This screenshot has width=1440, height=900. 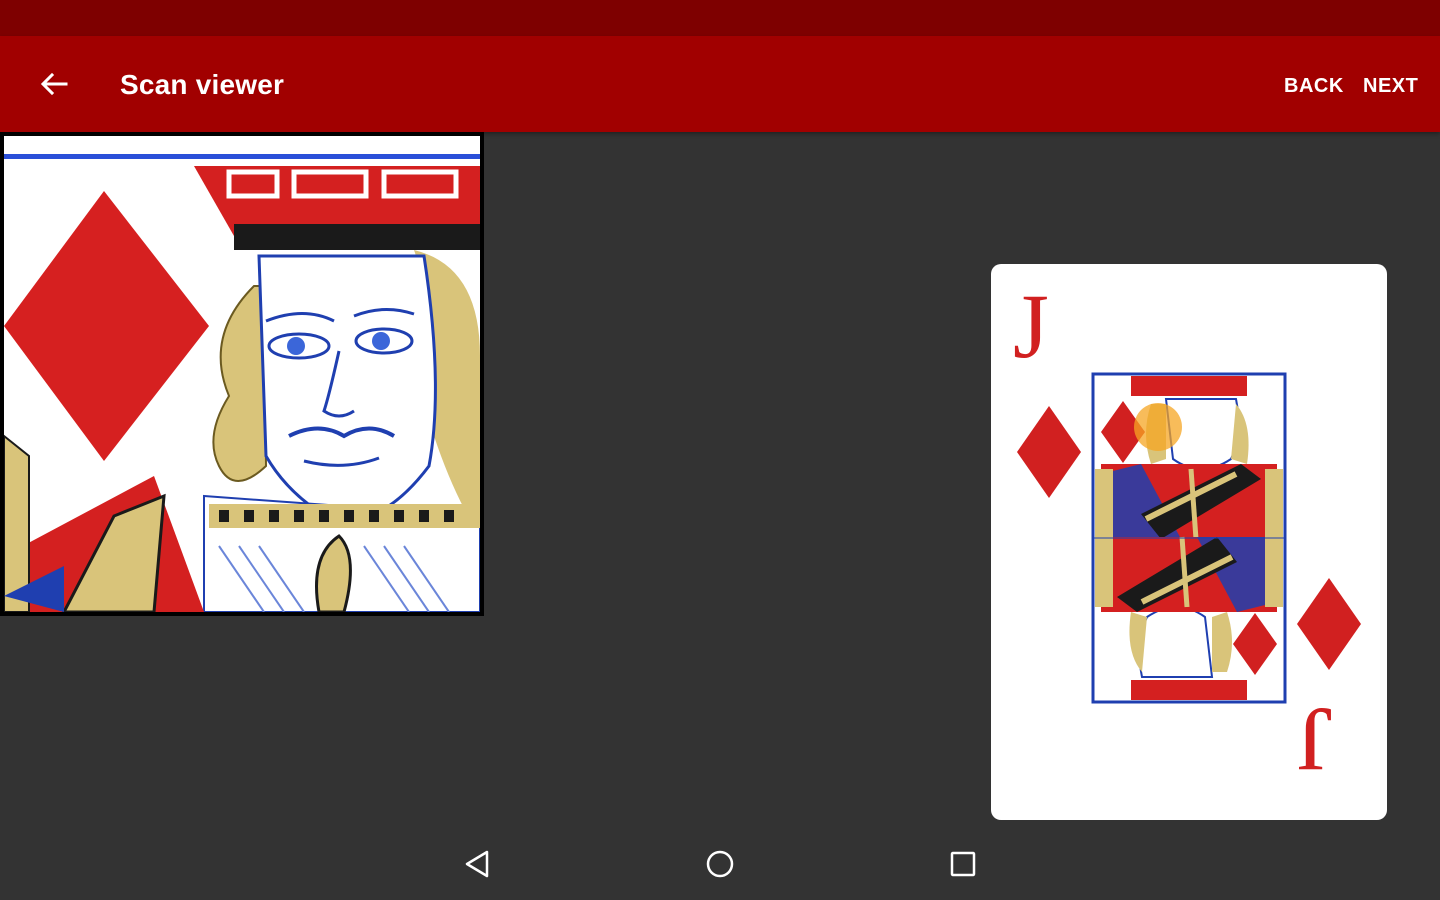 What do you see at coordinates (720, 18) in the screenshot?
I see `status-bar` at bounding box center [720, 18].